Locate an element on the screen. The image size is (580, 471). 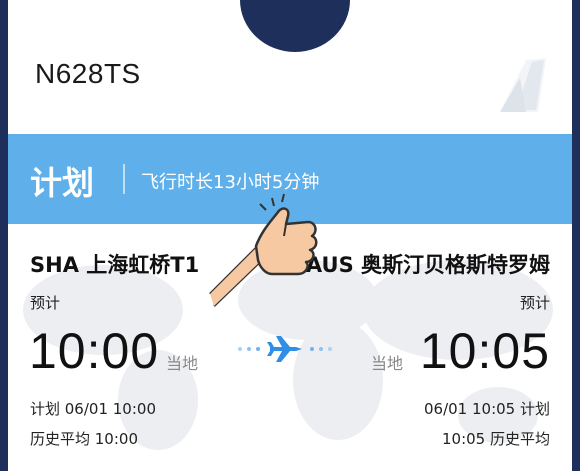
aircraft-registration: N628TS is located at coordinates (88, 73).